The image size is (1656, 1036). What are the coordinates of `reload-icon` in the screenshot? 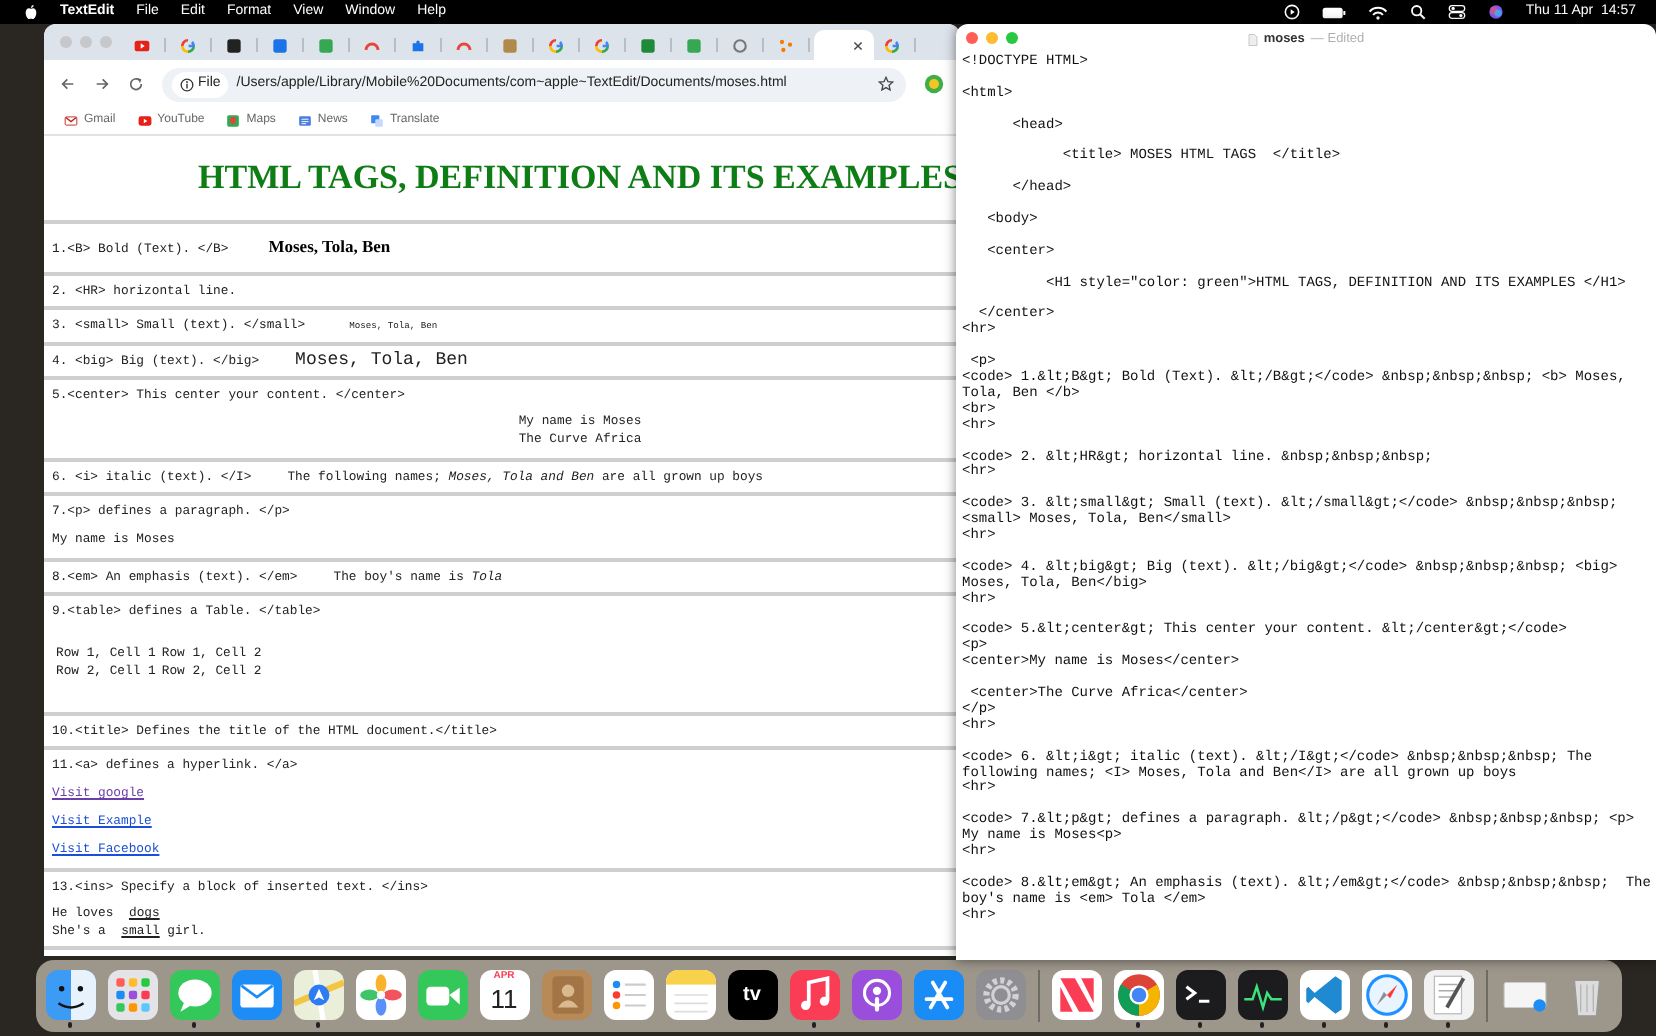 It's located at (136, 84).